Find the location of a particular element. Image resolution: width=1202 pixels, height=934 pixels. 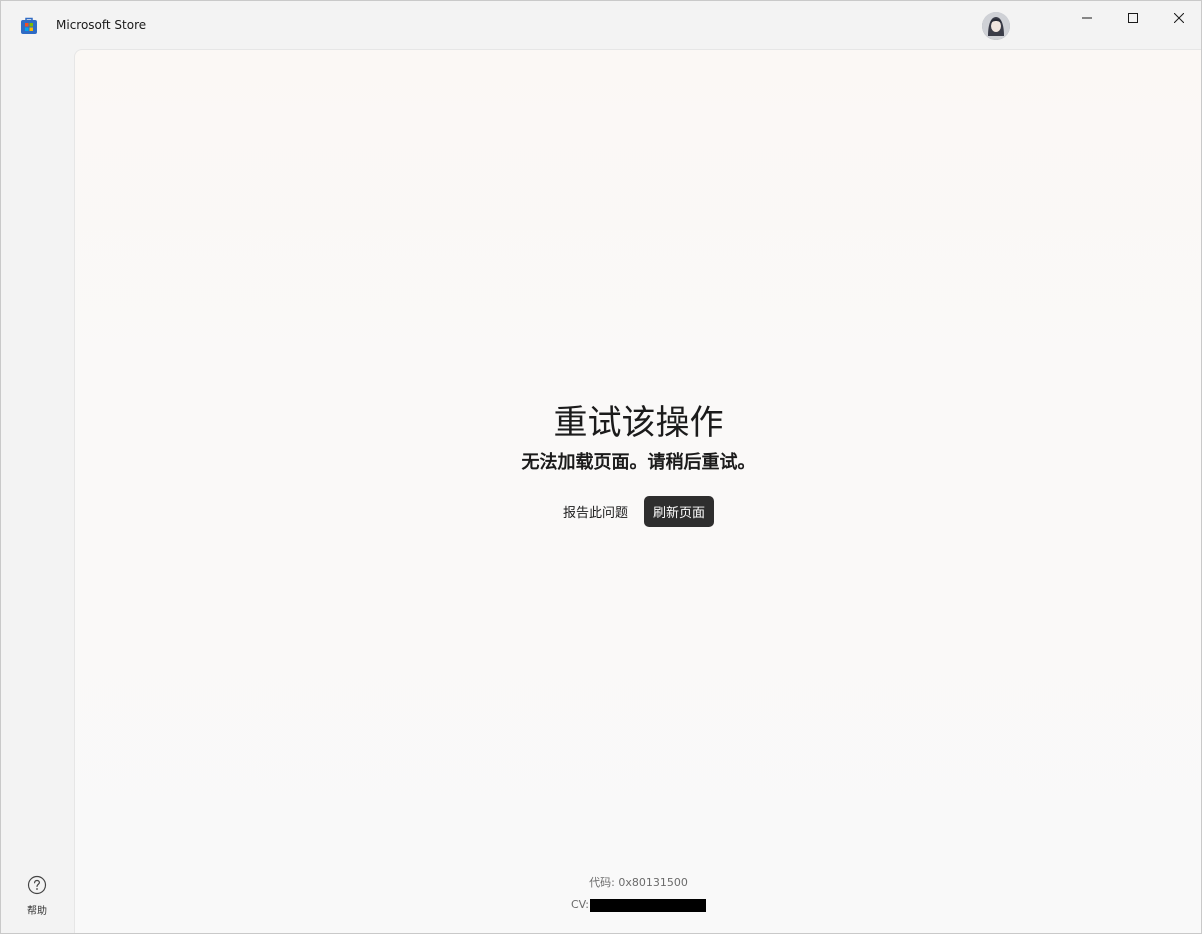

close-button is located at coordinates (1178, 17).